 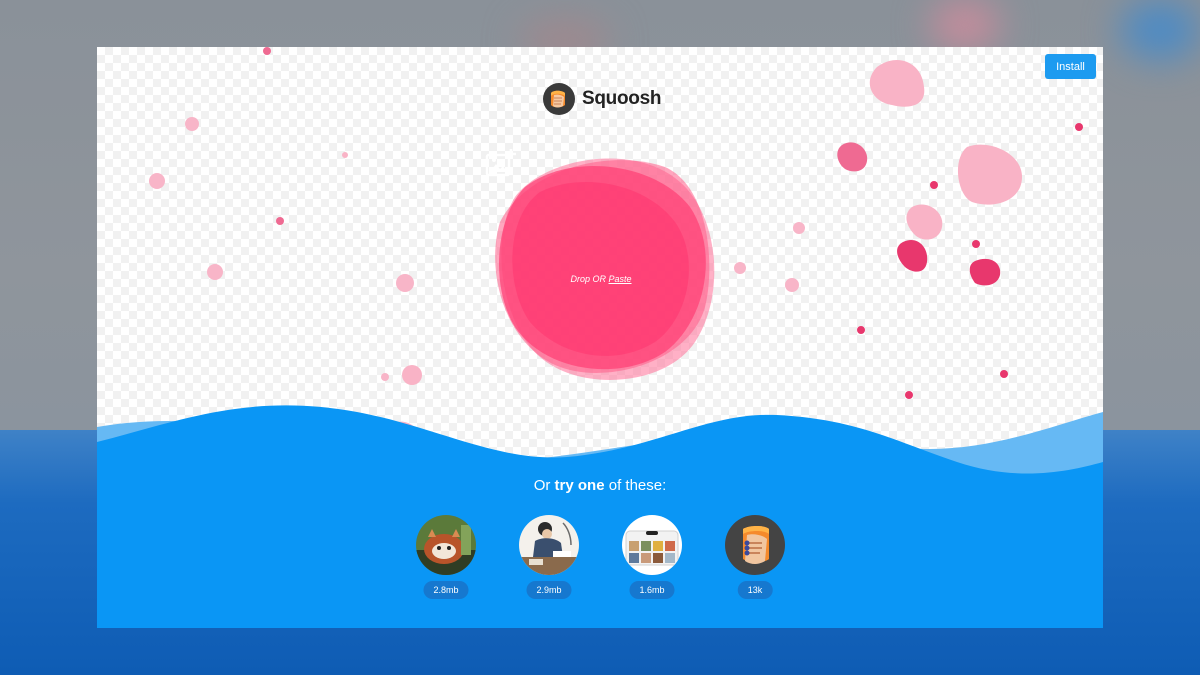 I want to click on file-size-badge: 13k, so click(x=755, y=590).